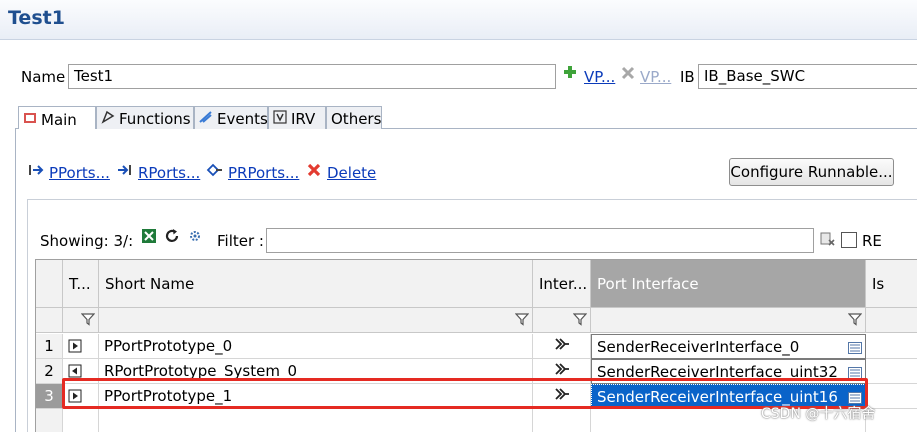 This screenshot has height=432, width=917. I want to click on prport-add-icon, so click(215, 172).